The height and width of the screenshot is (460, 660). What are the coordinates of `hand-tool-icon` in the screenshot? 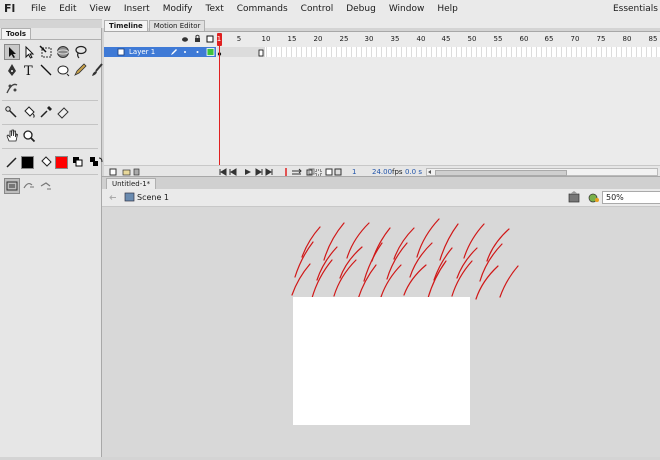 It's located at (12, 136).